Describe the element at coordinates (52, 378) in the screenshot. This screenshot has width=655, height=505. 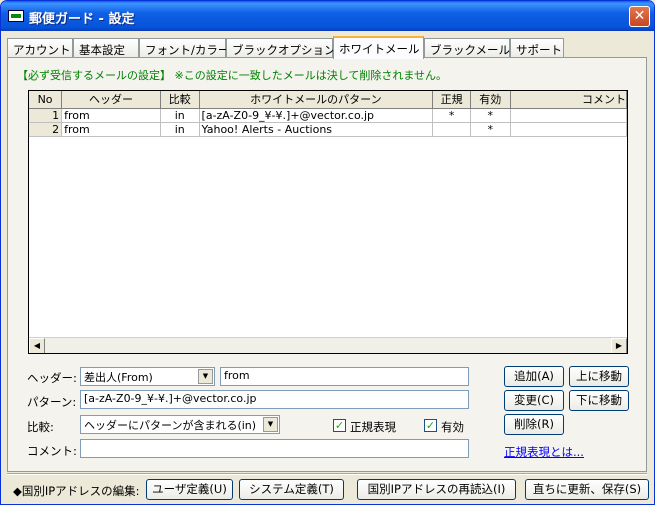
I see `header-label: ヘッダー:` at that location.